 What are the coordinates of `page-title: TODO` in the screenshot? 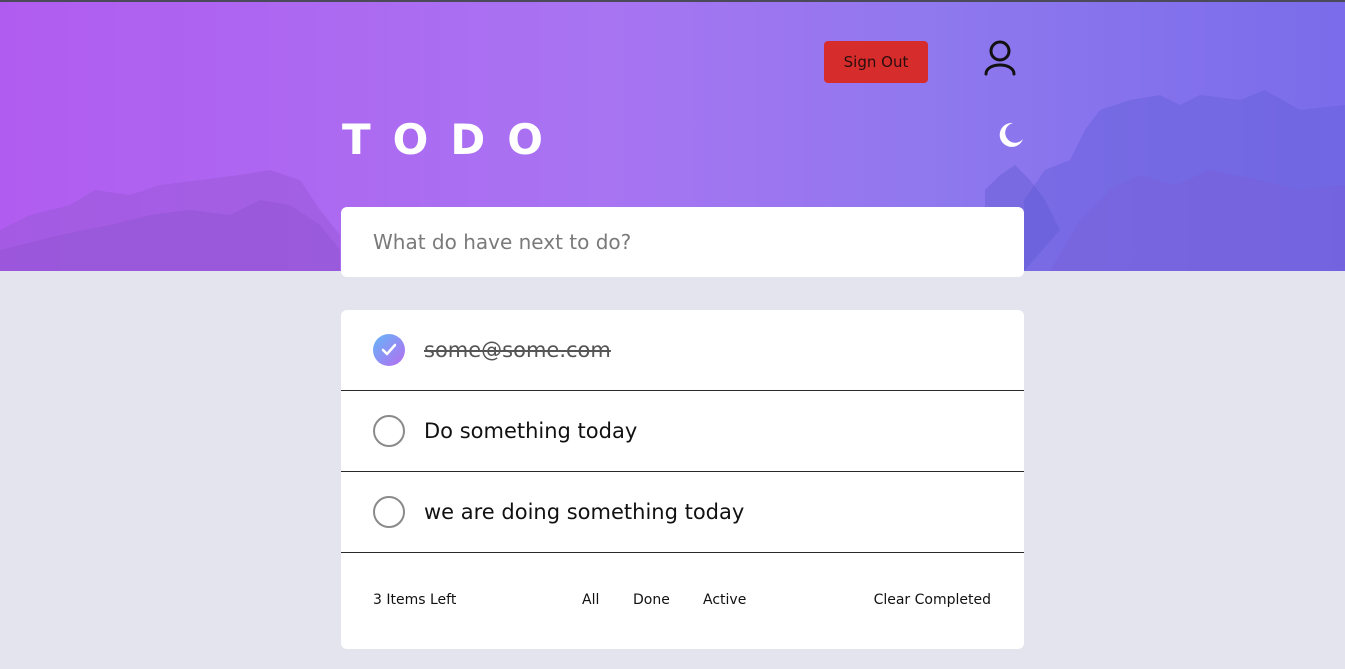 It's located at (453, 139).